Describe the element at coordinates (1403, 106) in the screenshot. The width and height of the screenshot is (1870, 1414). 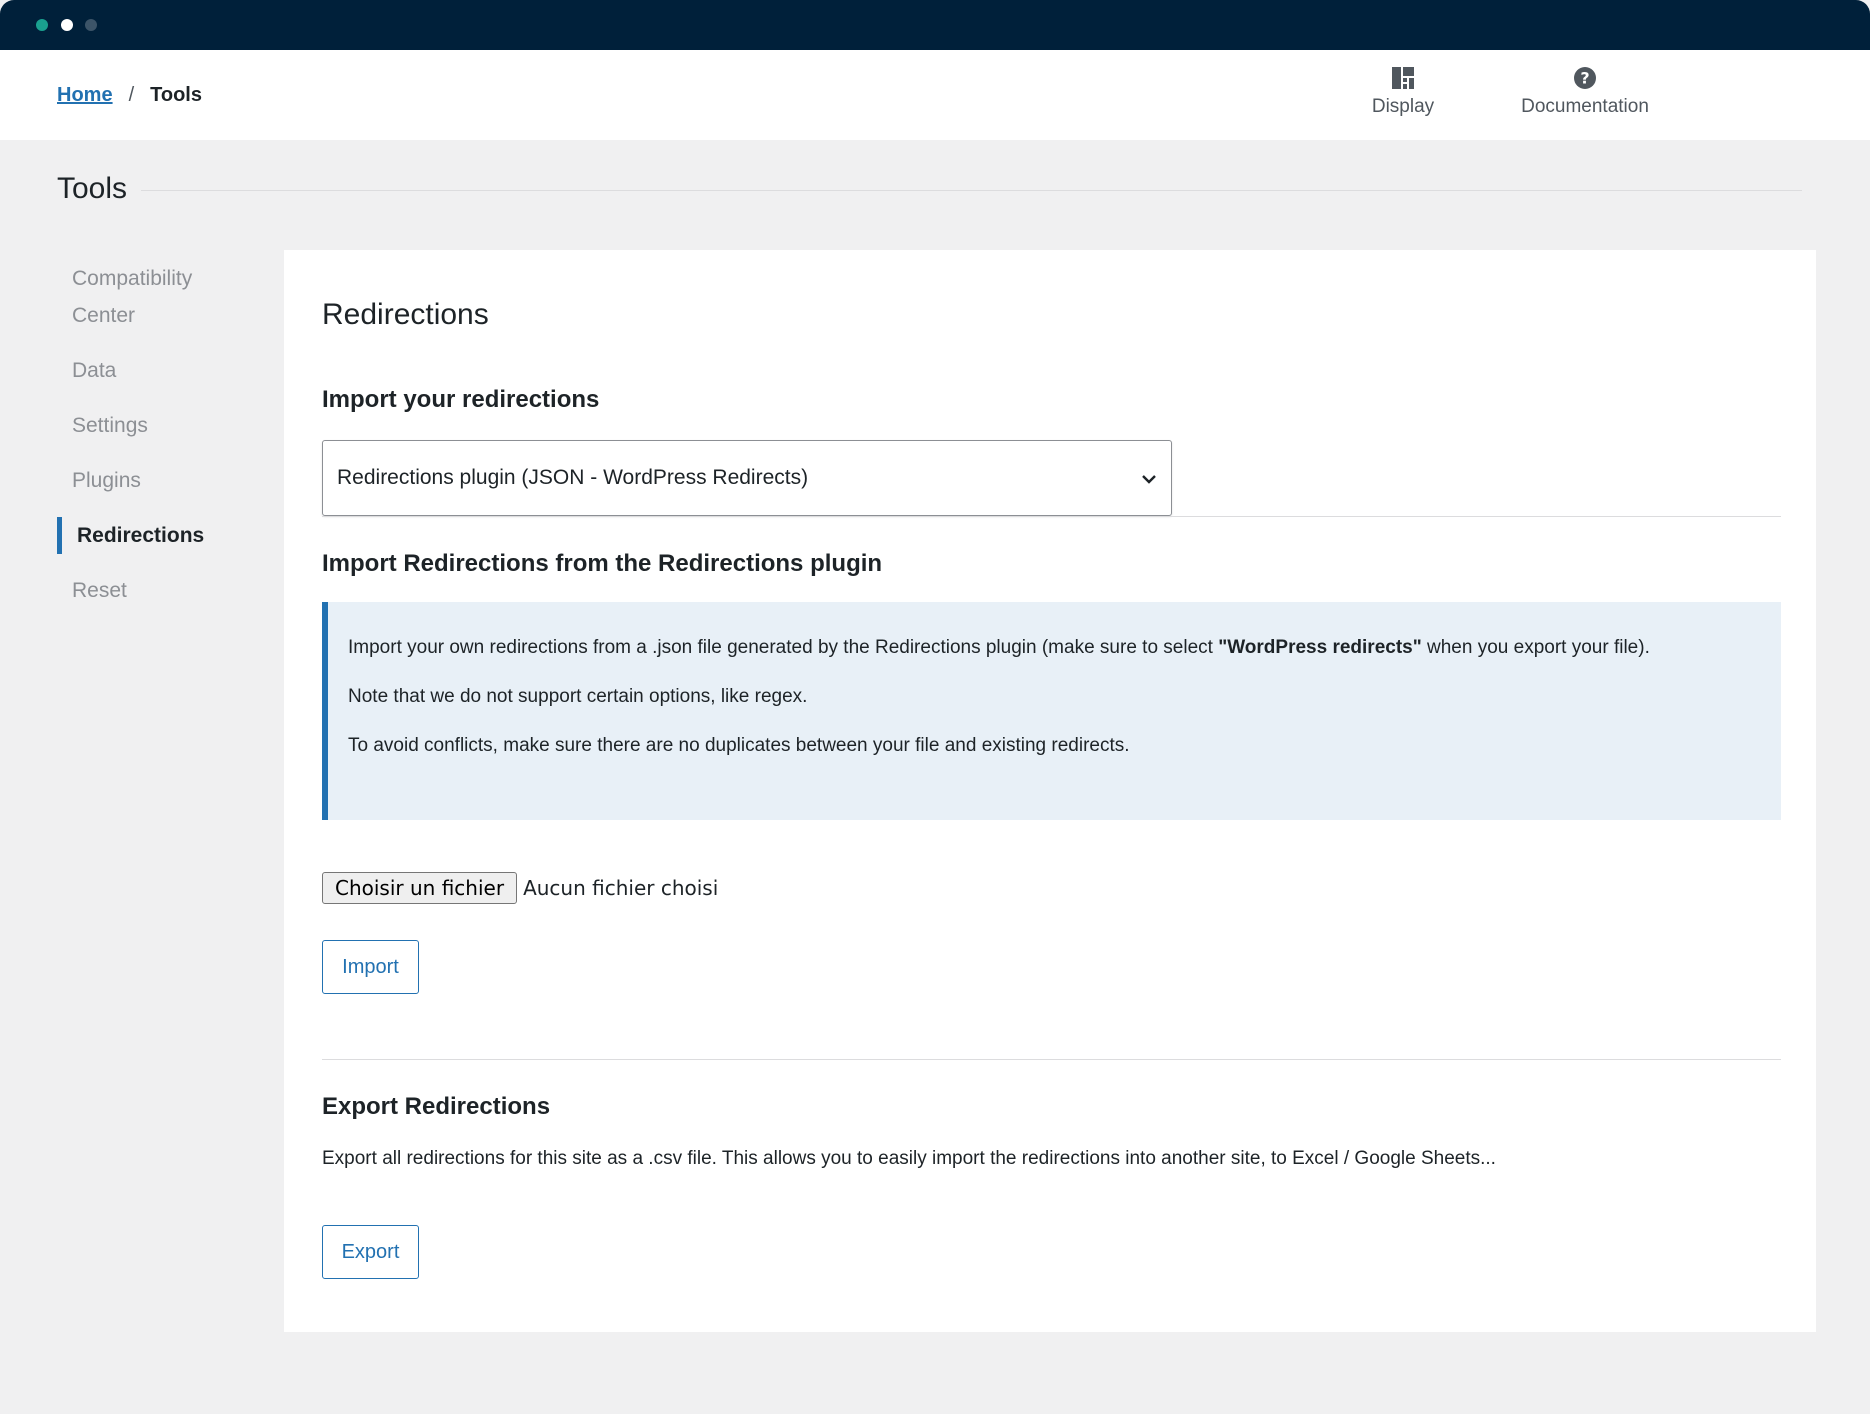
I see `display-label: Display` at that location.